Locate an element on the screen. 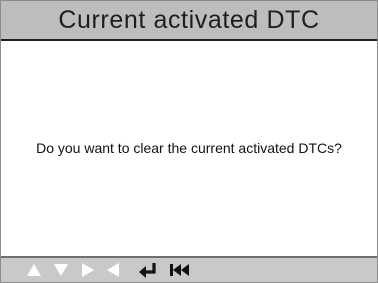 This screenshot has height=283, width=378. function-key-bar is located at coordinates (189, 269).